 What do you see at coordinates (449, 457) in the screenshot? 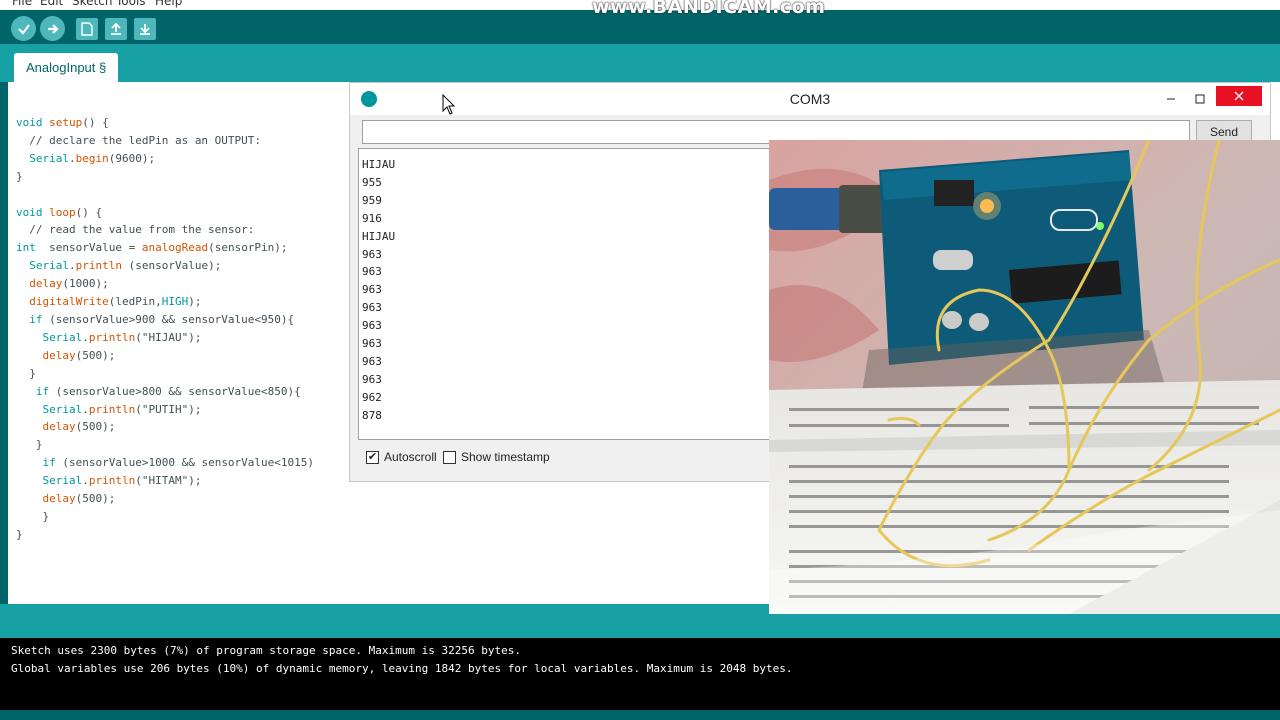
I see `timestamp-checkbox-box` at bounding box center [449, 457].